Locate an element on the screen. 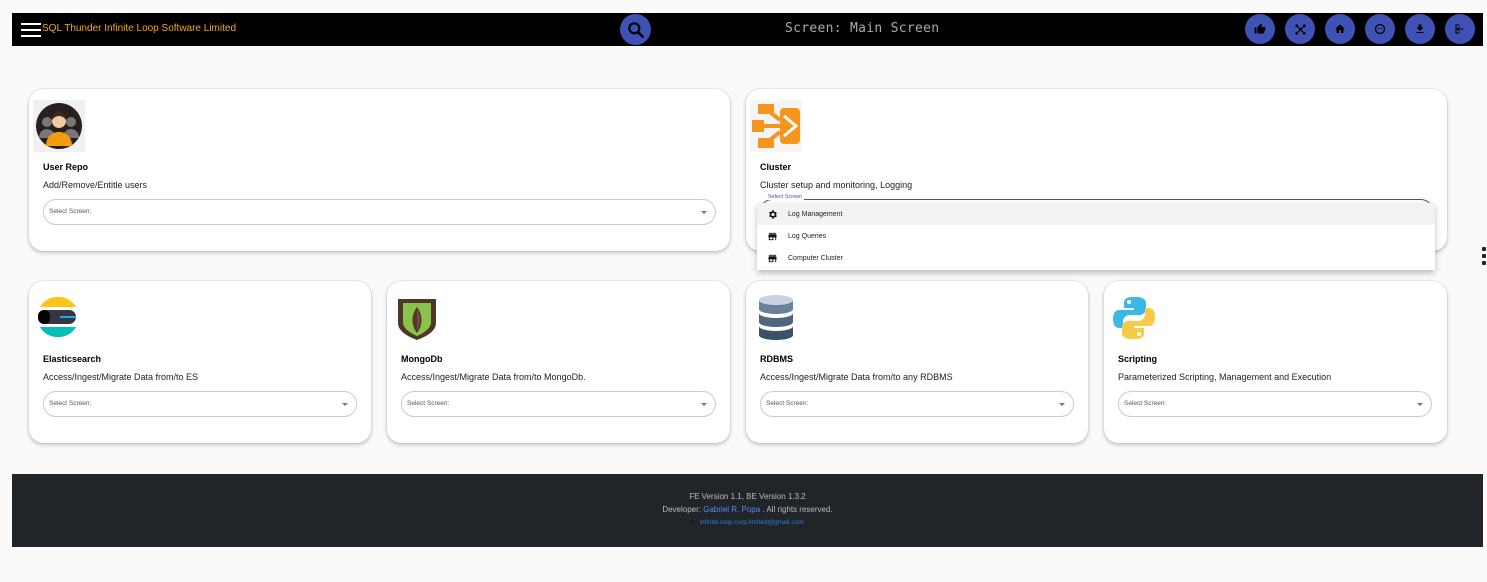 Image resolution: width=1487 pixels, height=582 pixels. mongodb-logo is located at coordinates (417, 318).